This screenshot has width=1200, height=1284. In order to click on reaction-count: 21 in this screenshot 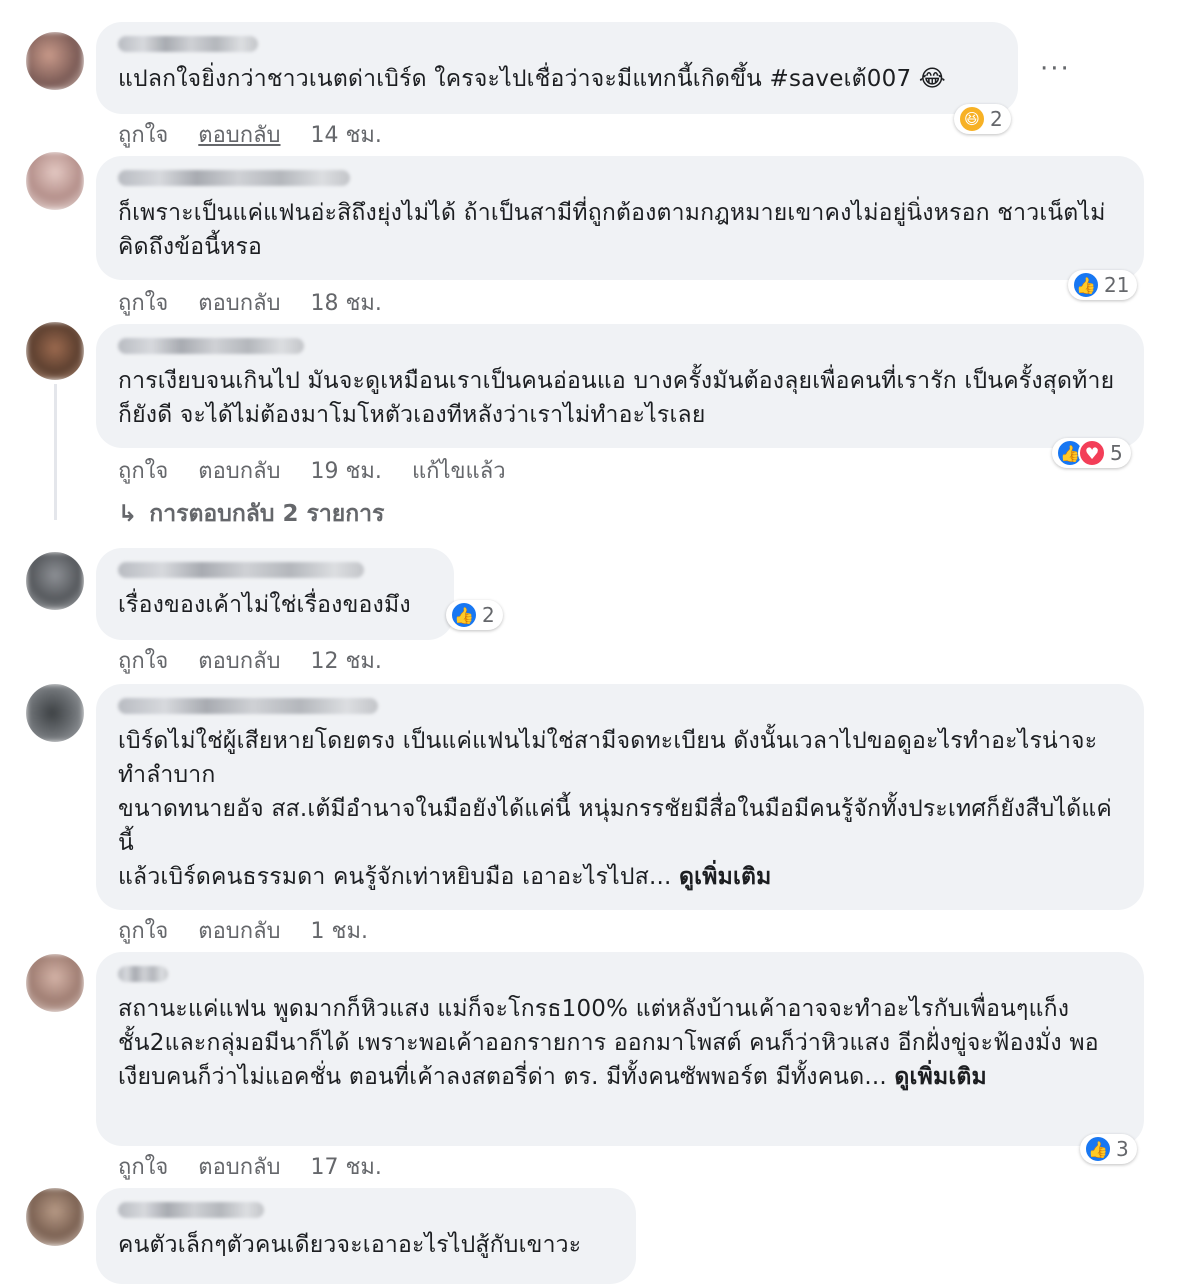, I will do `click(1117, 285)`.